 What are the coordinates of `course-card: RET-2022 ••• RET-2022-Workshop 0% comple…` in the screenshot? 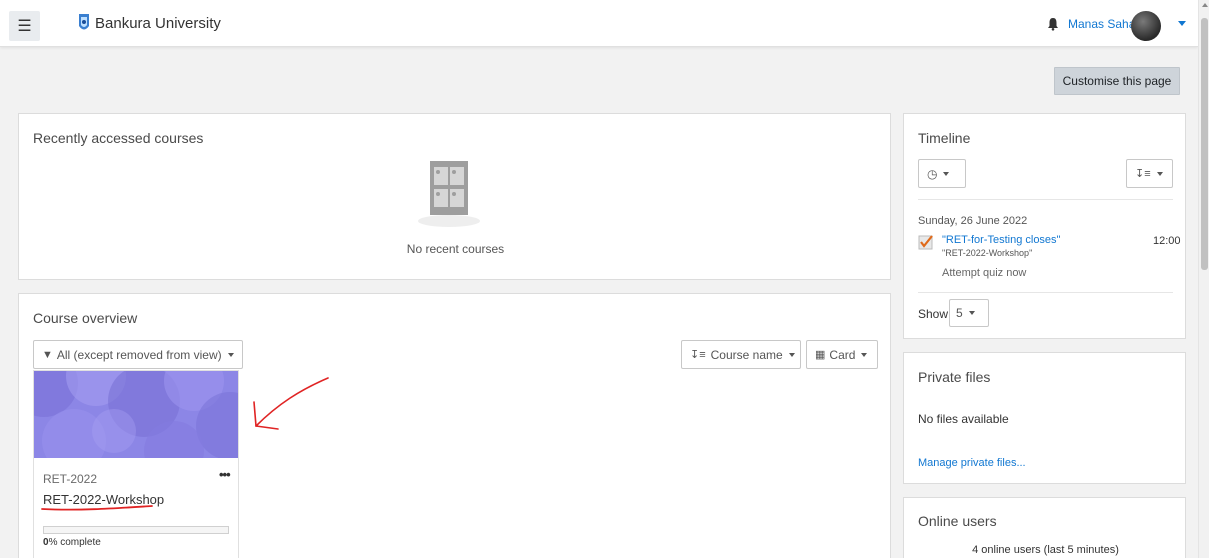 It's located at (136, 464).